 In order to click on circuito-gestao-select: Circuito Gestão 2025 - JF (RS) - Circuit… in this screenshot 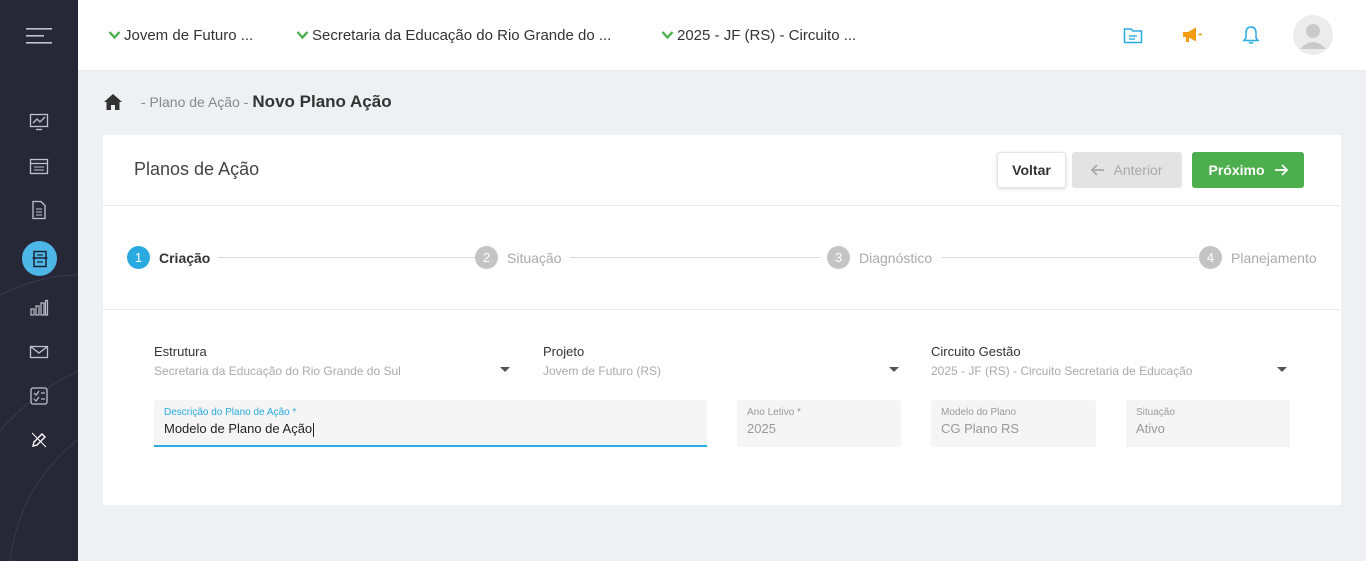, I will do `click(1109, 361)`.